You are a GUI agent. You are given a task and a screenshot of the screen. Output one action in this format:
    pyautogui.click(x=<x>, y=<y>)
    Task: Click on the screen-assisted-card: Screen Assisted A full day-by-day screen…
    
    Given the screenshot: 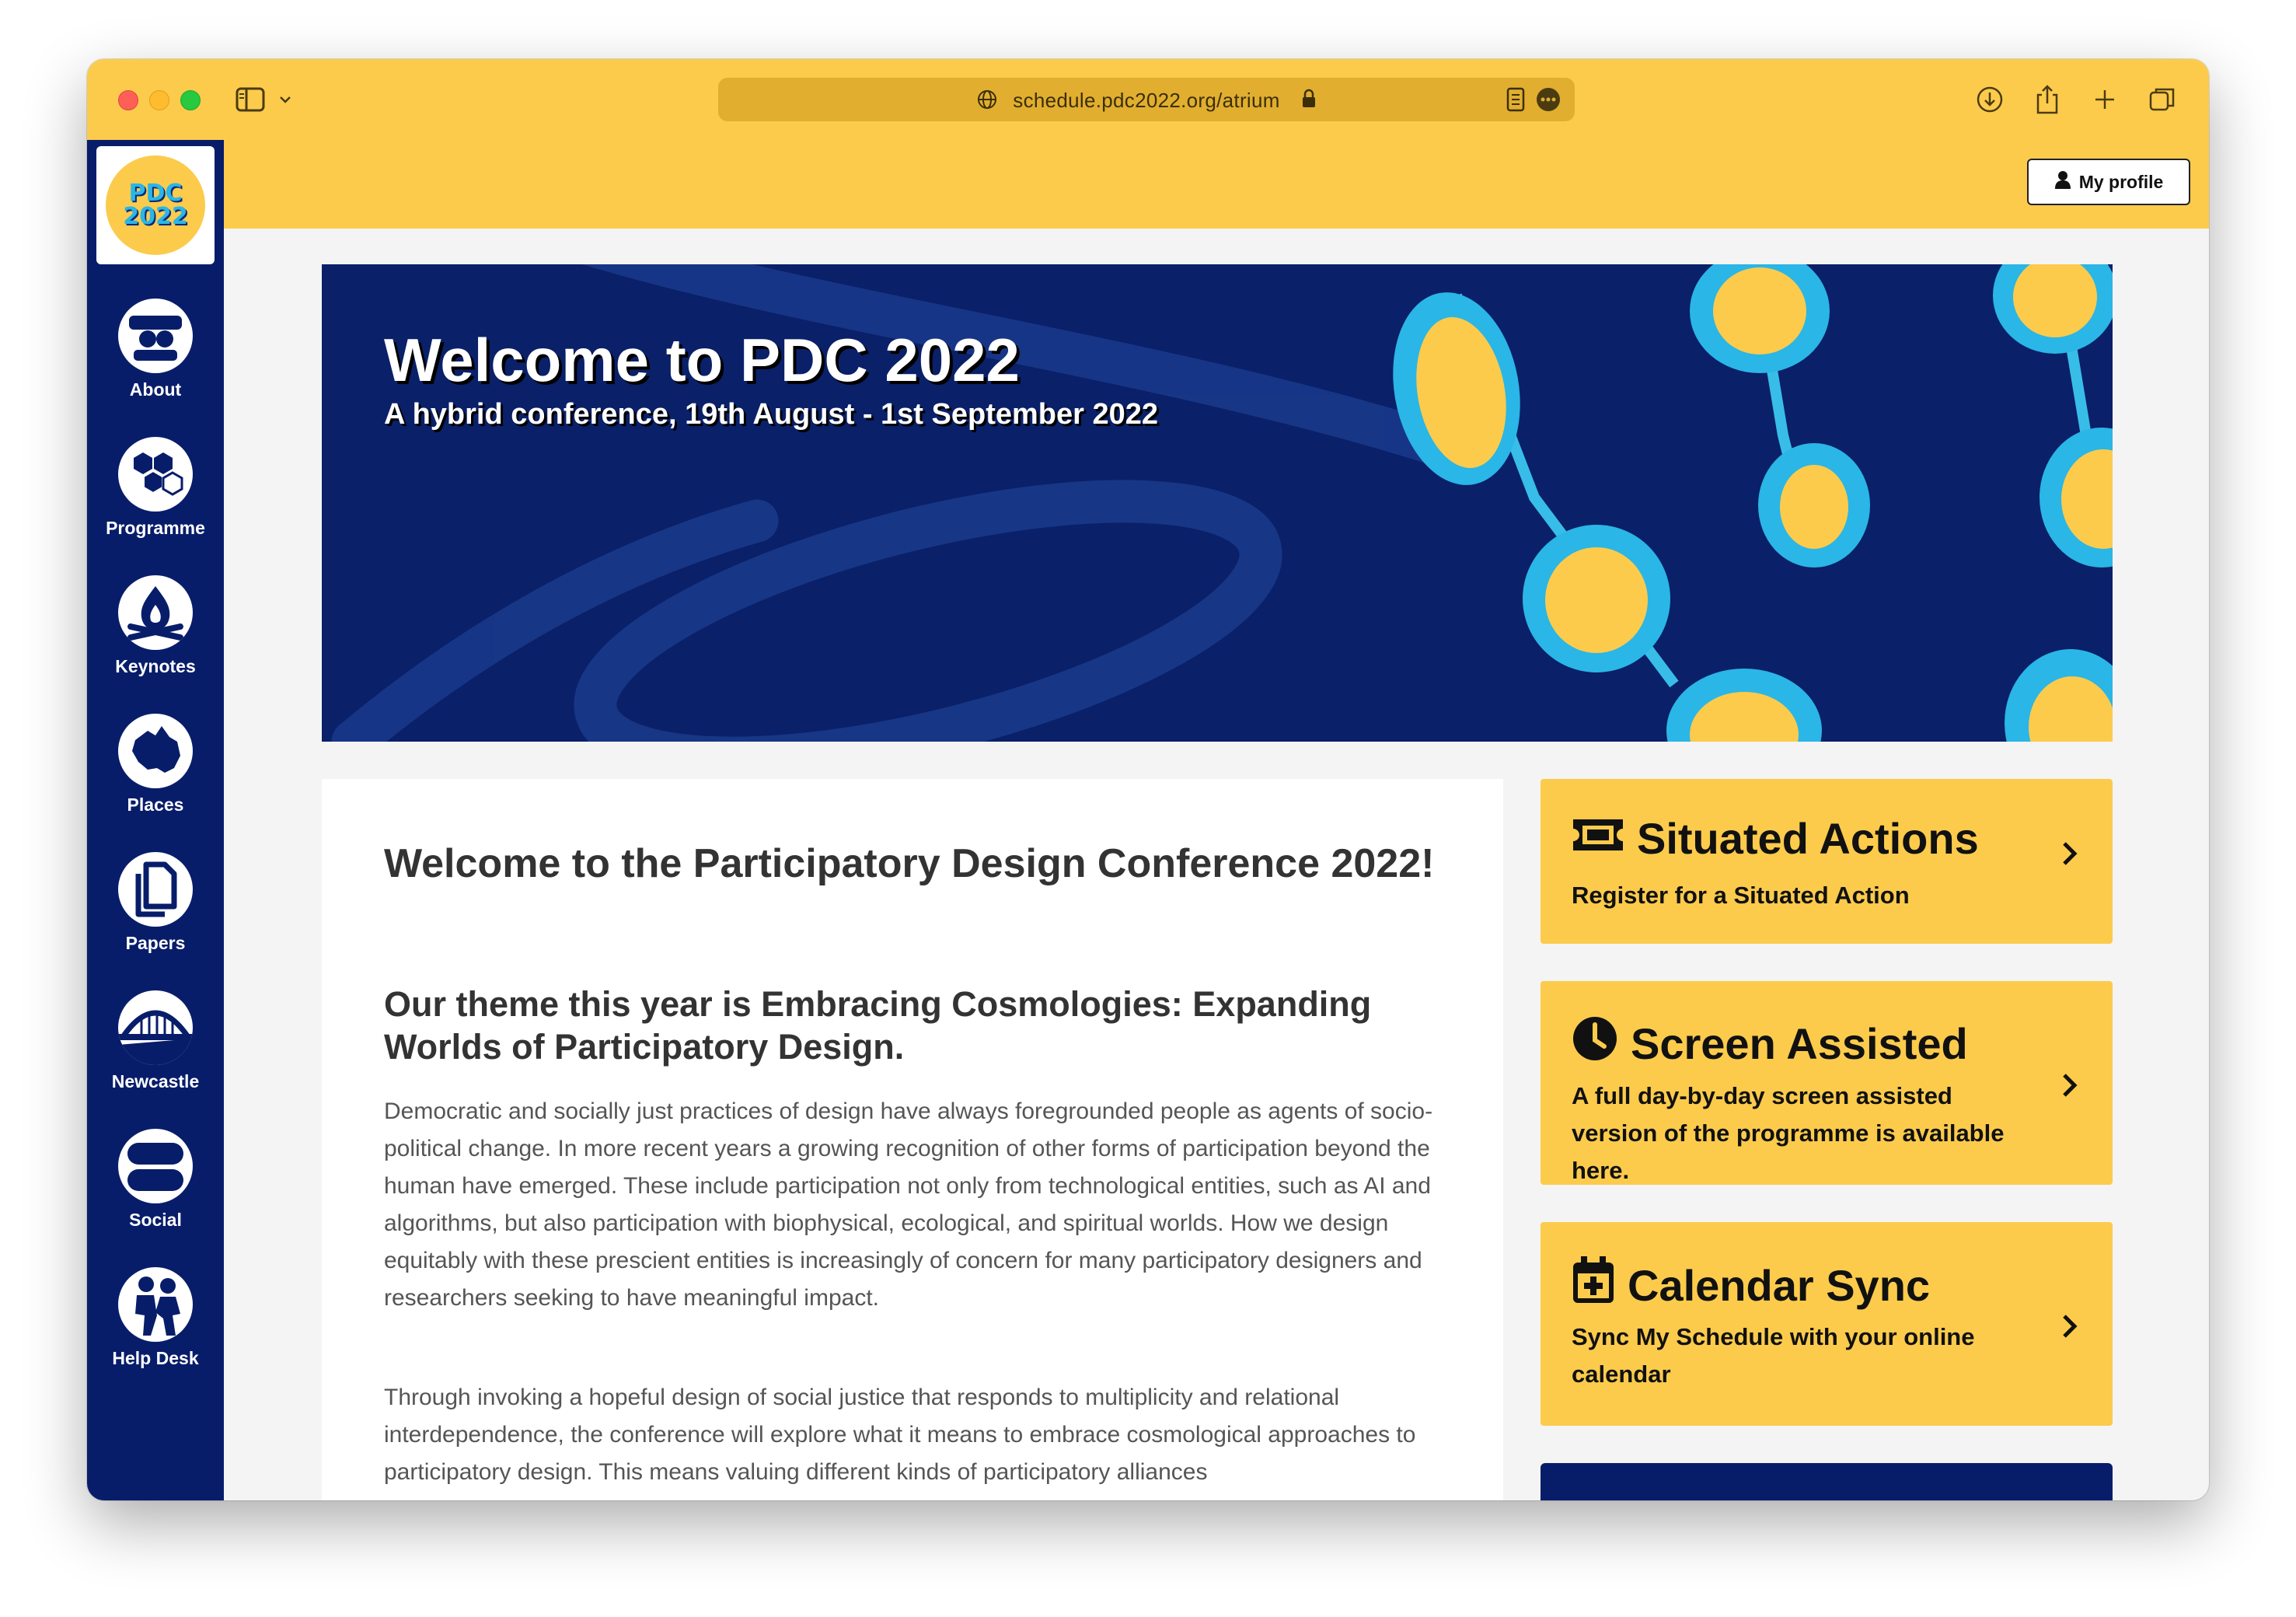 What is the action you would take?
    pyautogui.click(x=1827, y=1083)
    